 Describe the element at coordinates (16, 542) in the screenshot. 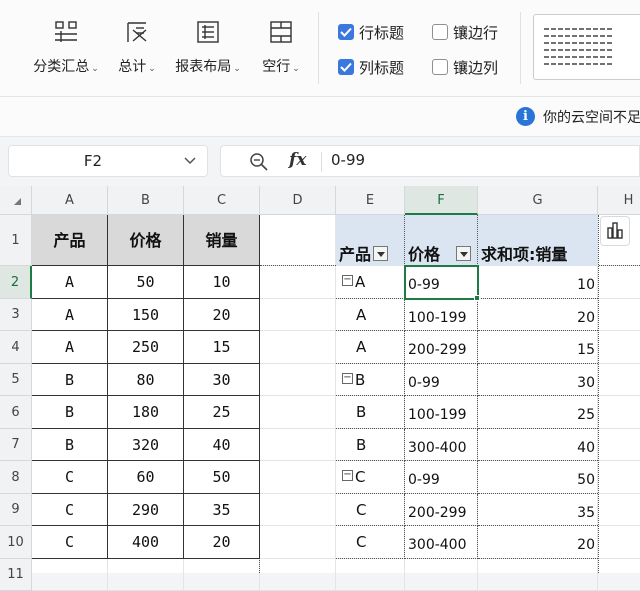

I see `row-header-10: 10` at that location.